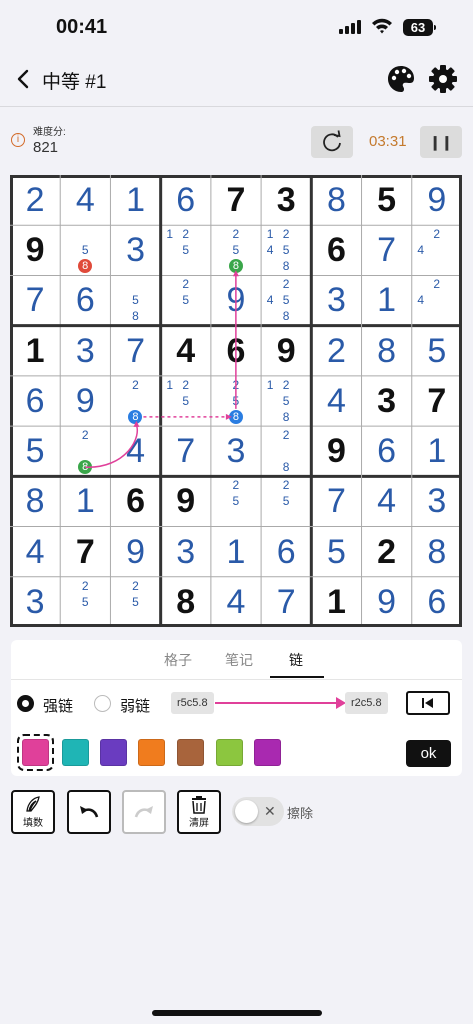  Describe the element at coordinates (350, 27) in the screenshot. I see `cellular-signal-icon` at that location.